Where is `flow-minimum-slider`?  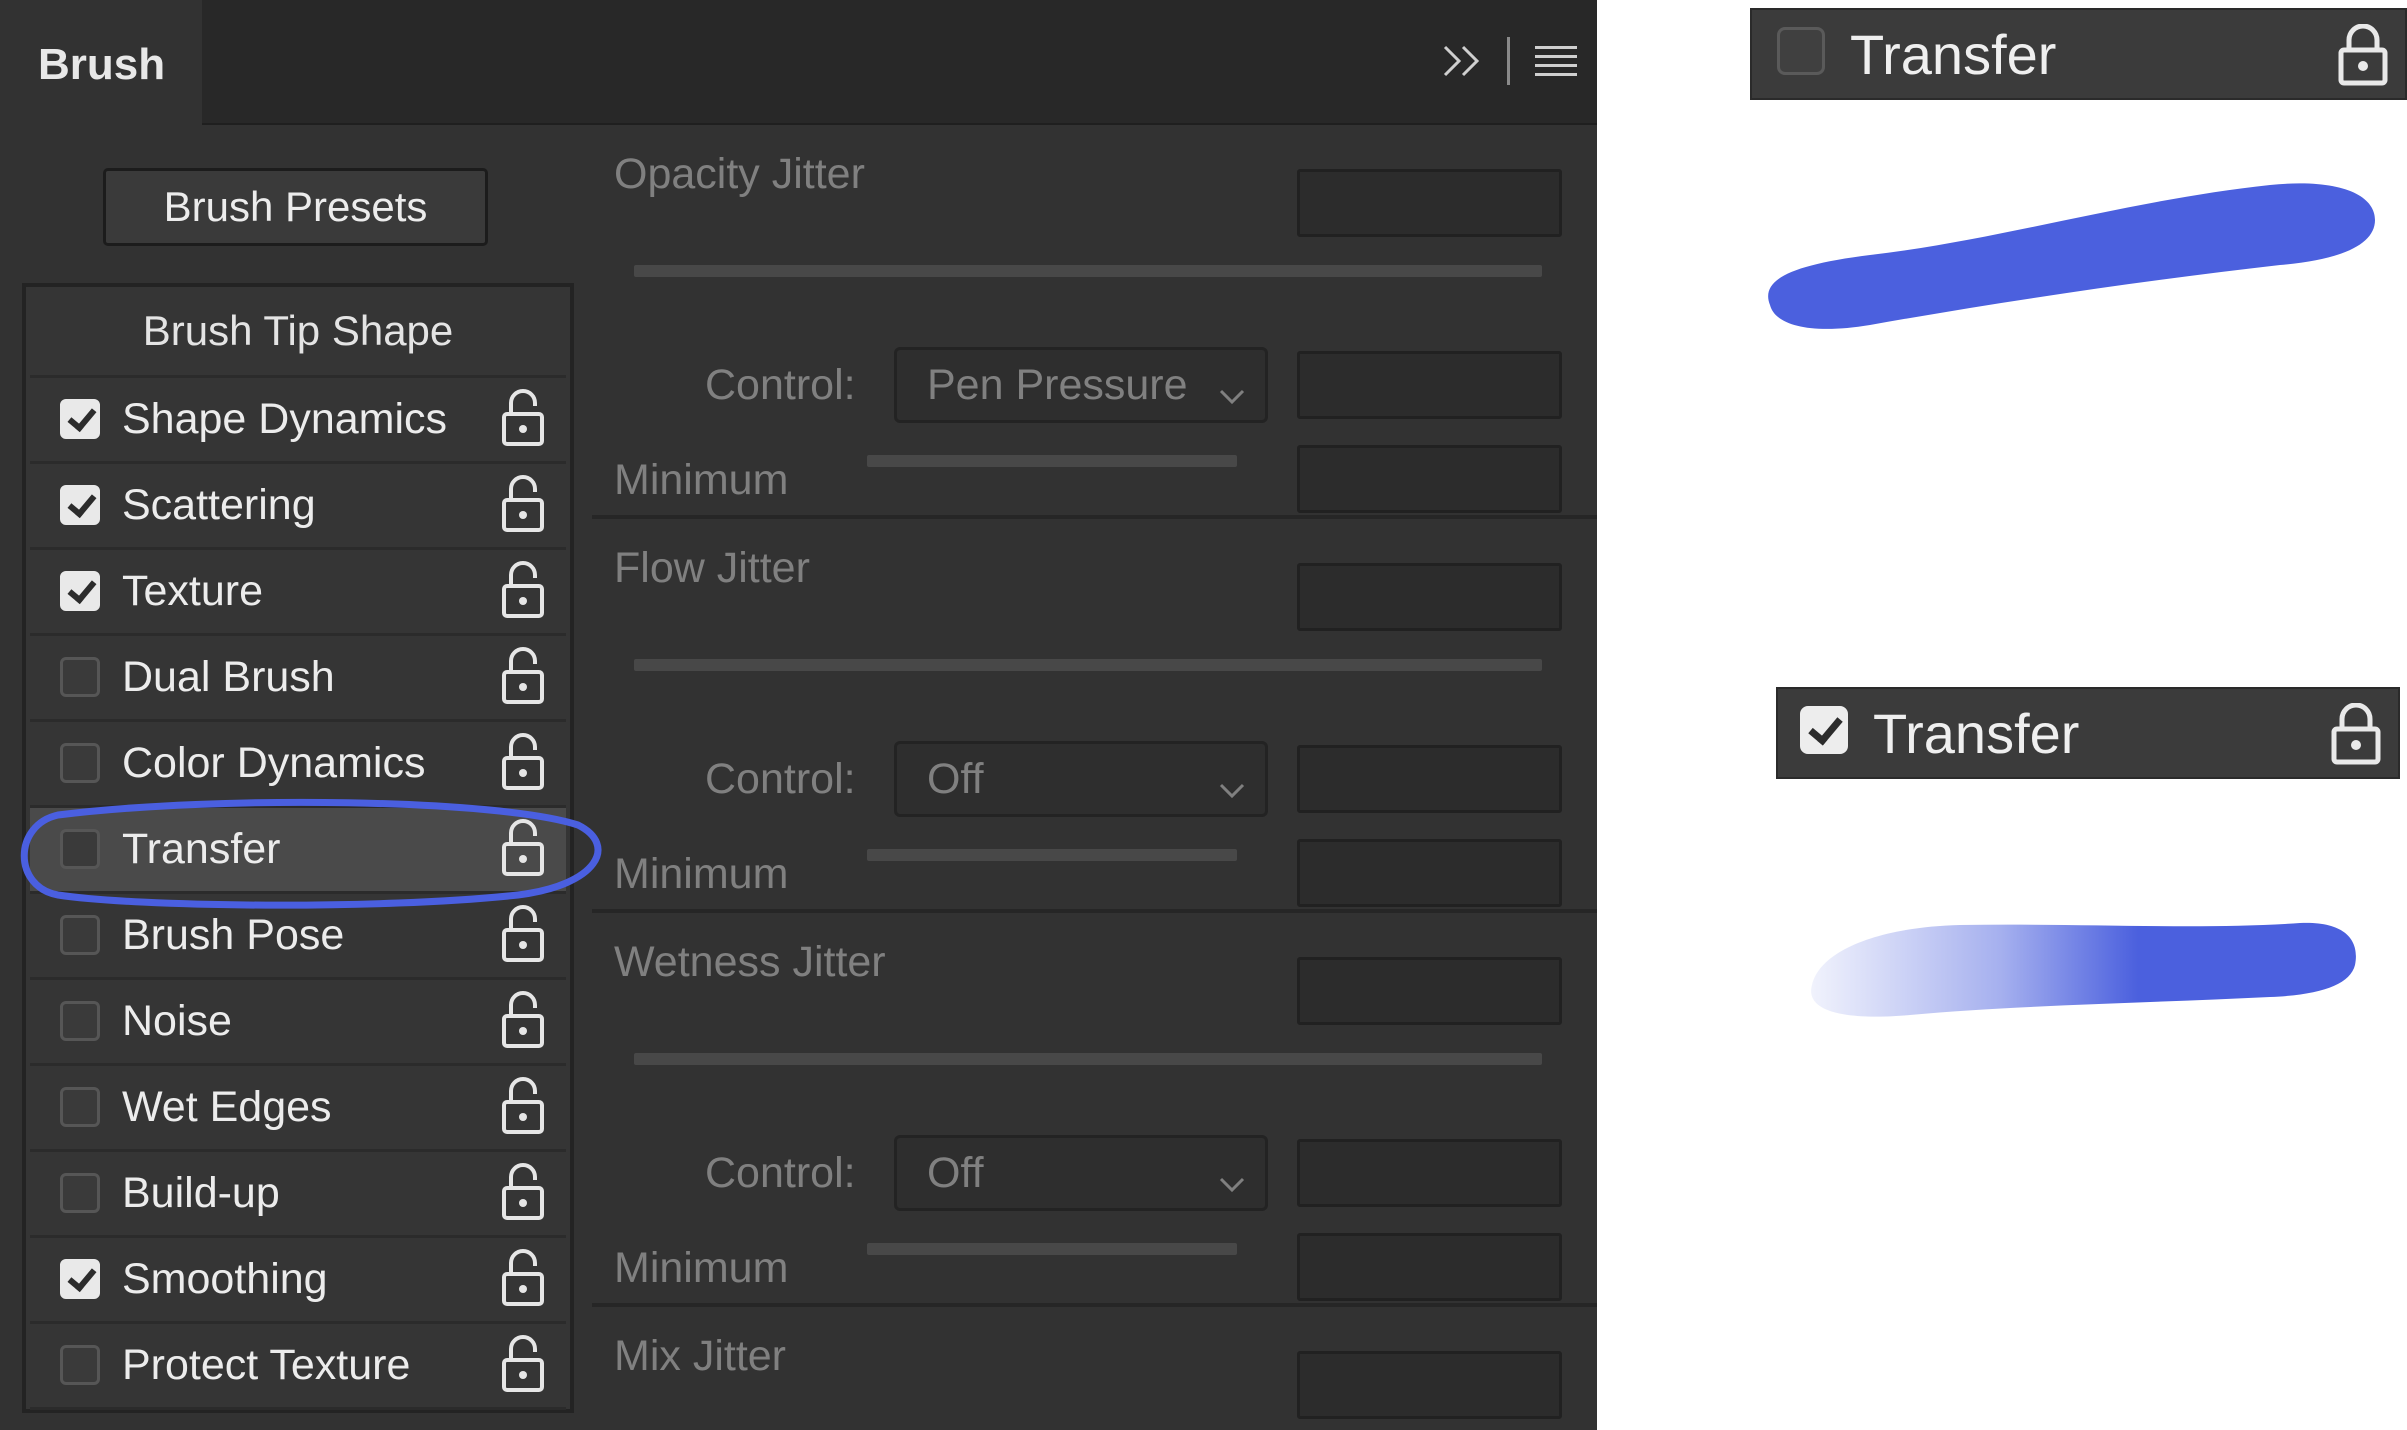
flow-minimum-slider is located at coordinates (1052, 855).